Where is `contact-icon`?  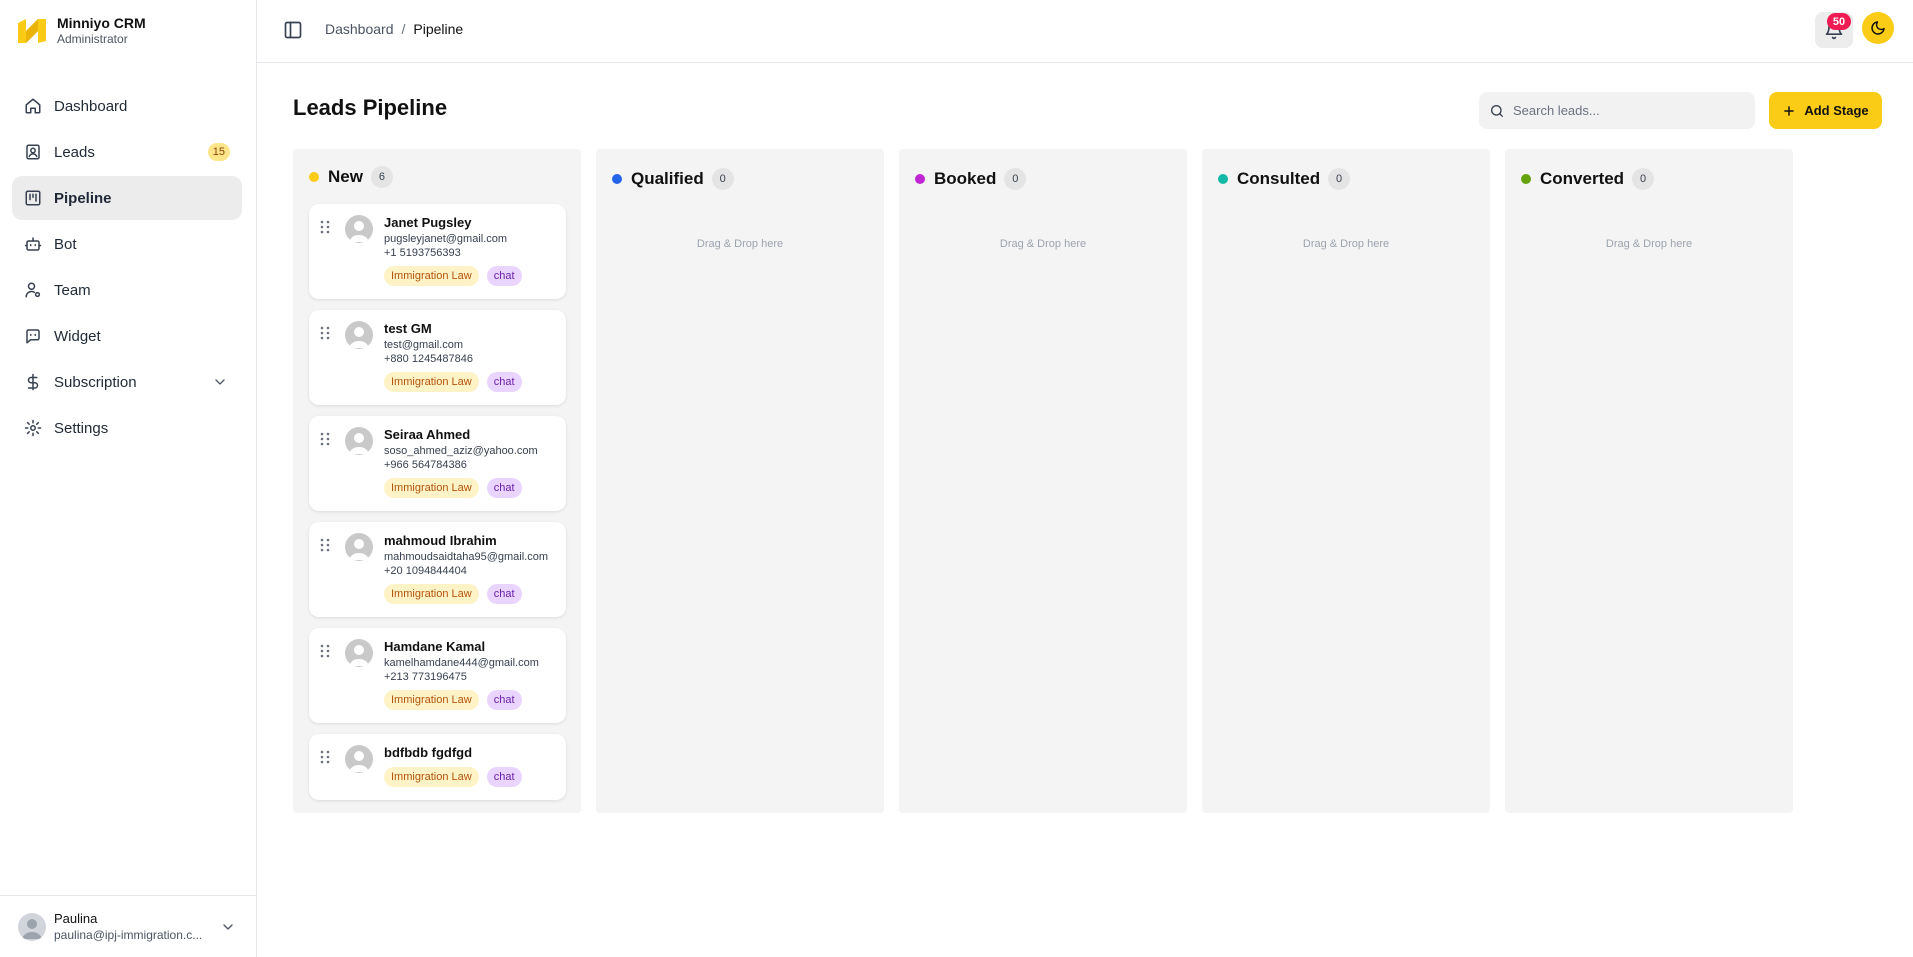 contact-icon is located at coordinates (33, 152).